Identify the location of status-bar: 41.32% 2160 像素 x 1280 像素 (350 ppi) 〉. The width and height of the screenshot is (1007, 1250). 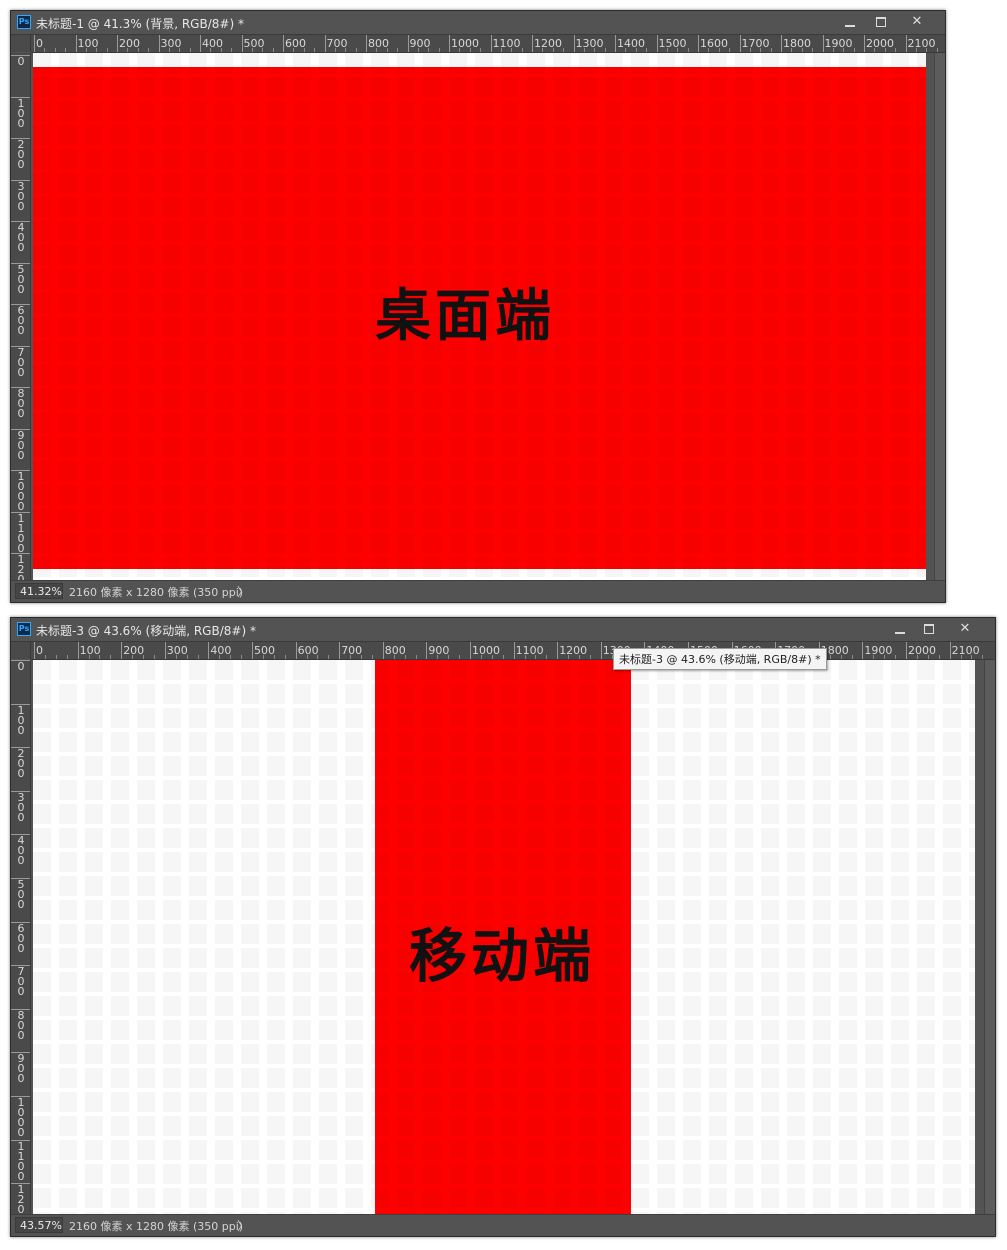
(478, 591).